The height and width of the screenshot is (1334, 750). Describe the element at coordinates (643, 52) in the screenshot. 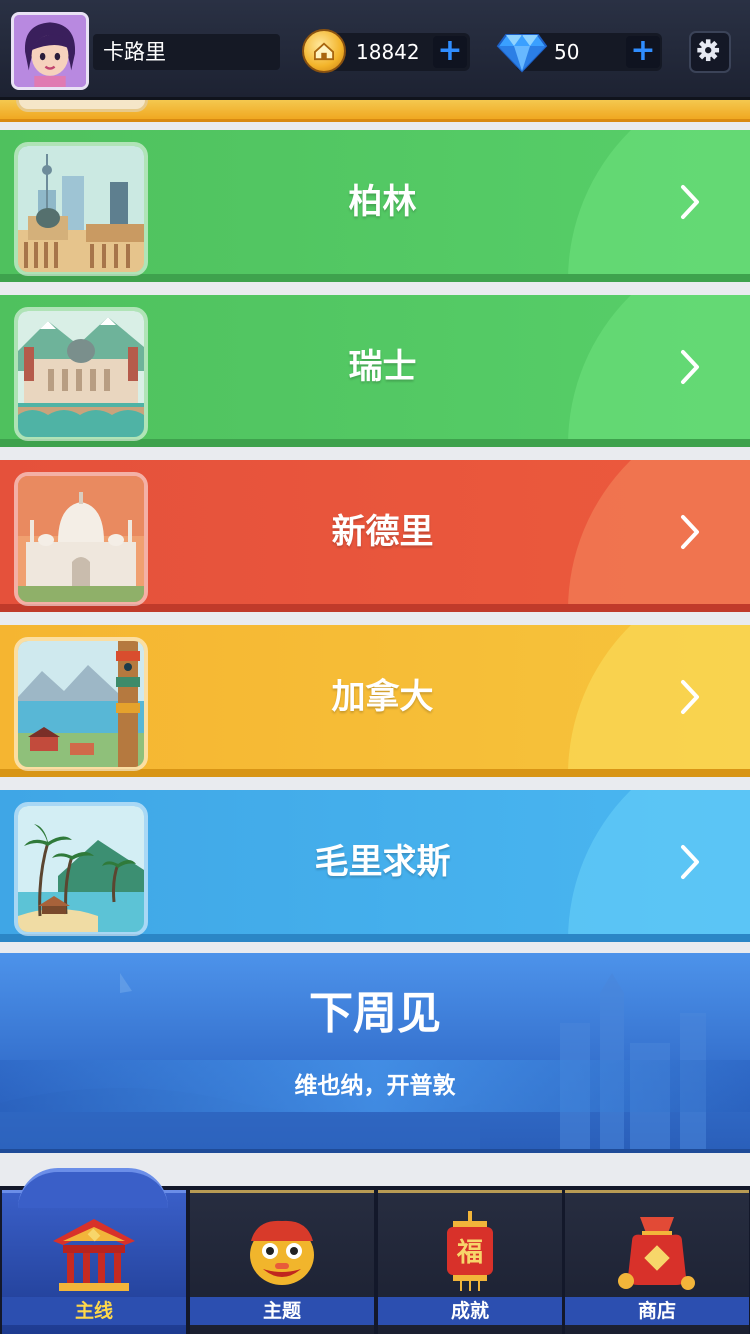

I see `add-gems-button: +` at that location.